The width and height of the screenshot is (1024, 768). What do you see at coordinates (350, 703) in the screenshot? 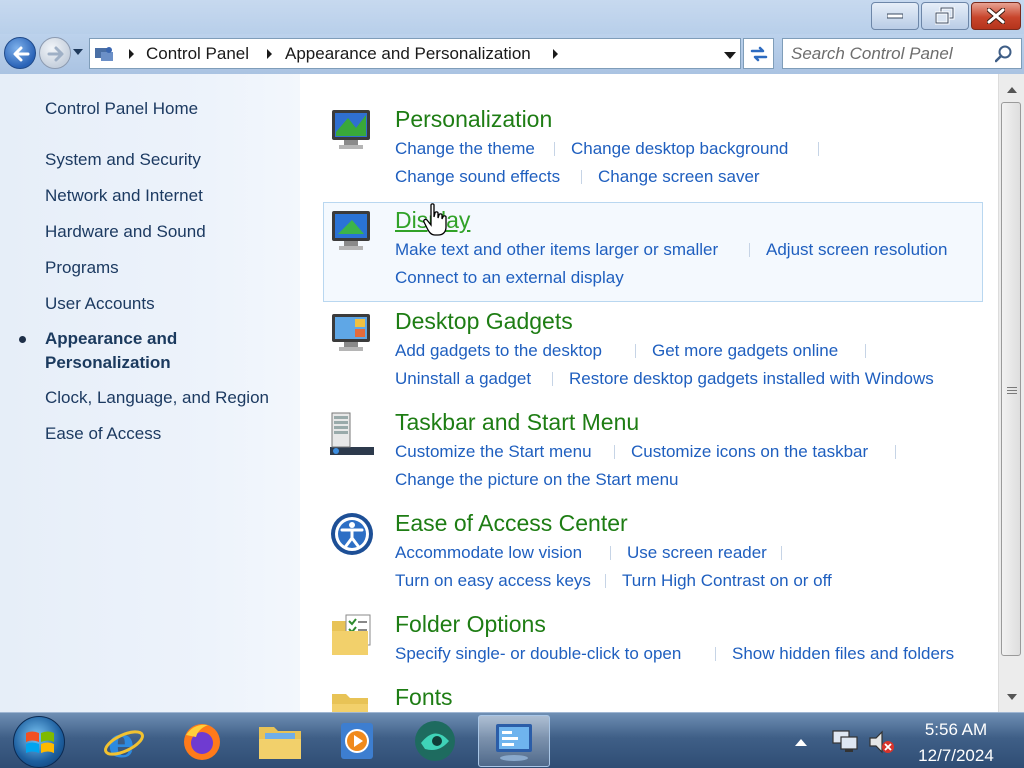
I see `fonts-folder-icon` at bounding box center [350, 703].